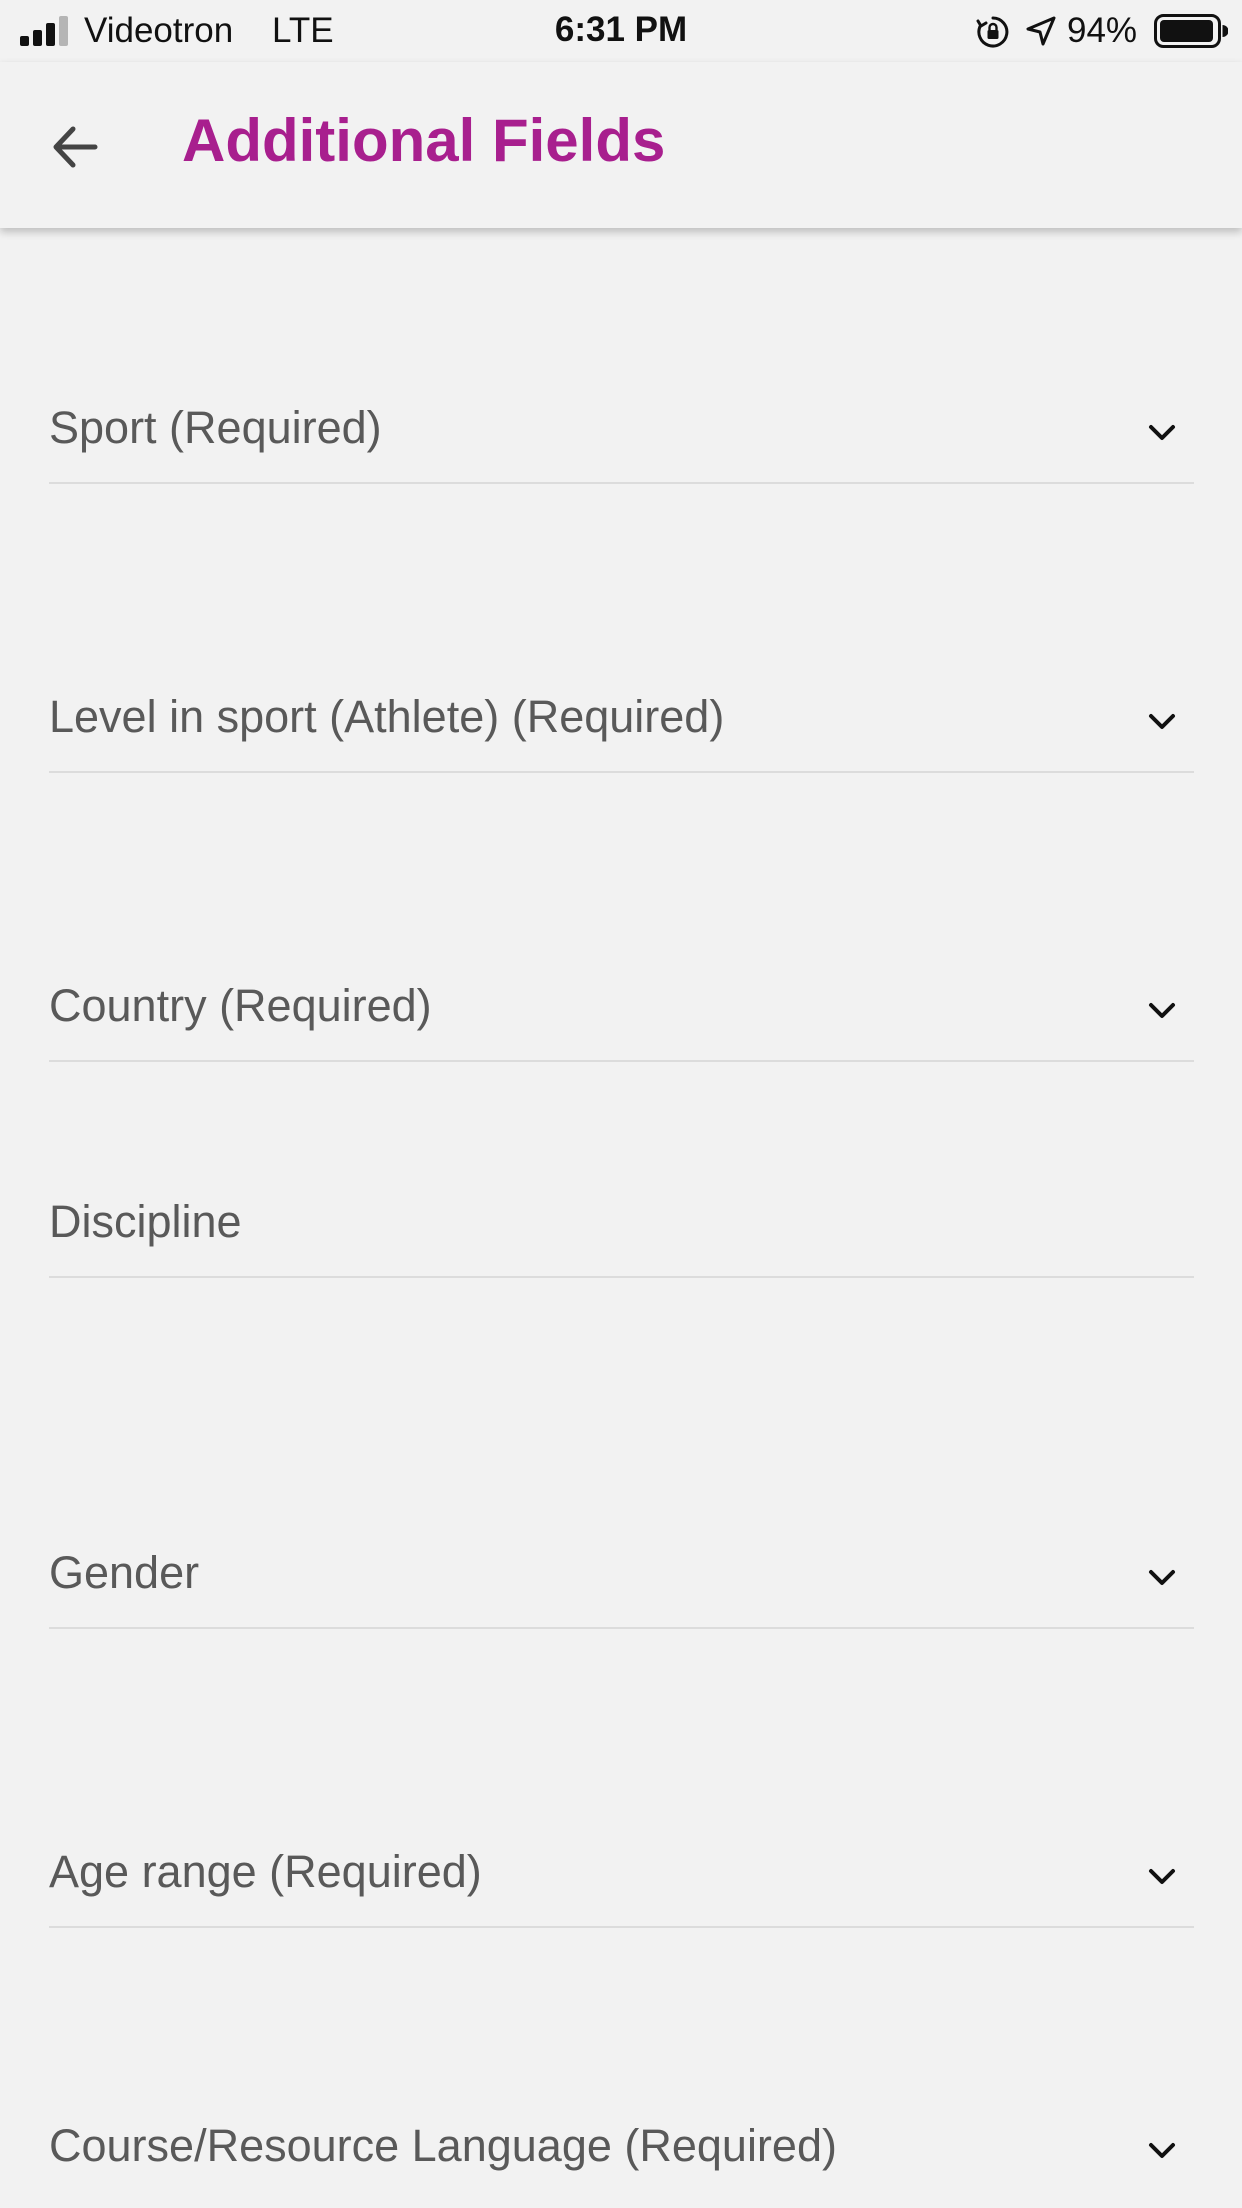 The image size is (1242, 2208). What do you see at coordinates (443, 2145) in the screenshot?
I see `field-label: Course/Resource Language (Required)` at bounding box center [443, 2145].